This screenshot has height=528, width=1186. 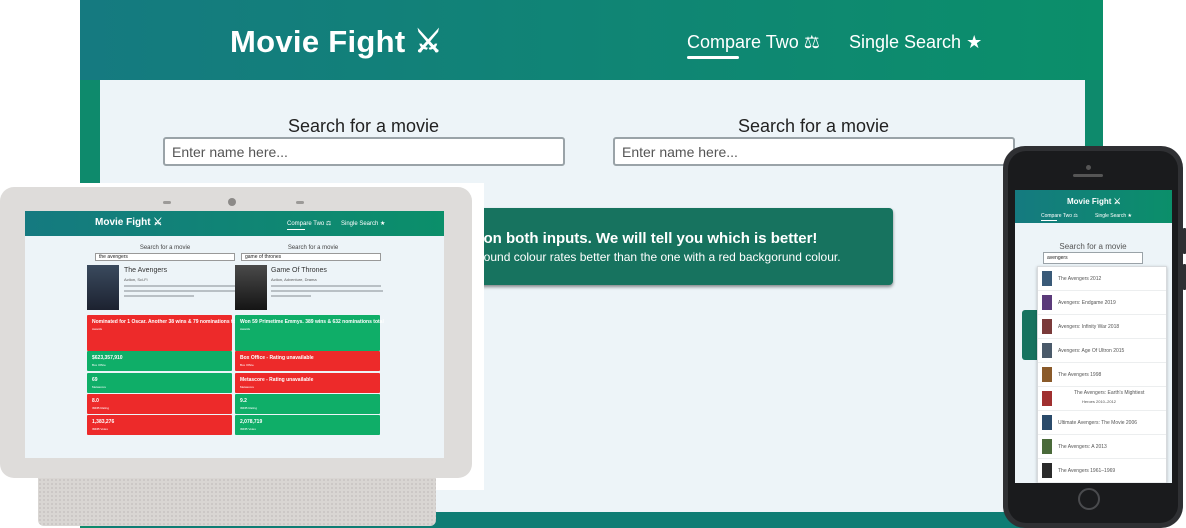 What do you see at coordinates (1088, 167) in the screenshot?
I see `phone-camera` at bounding box center [1088, 167].